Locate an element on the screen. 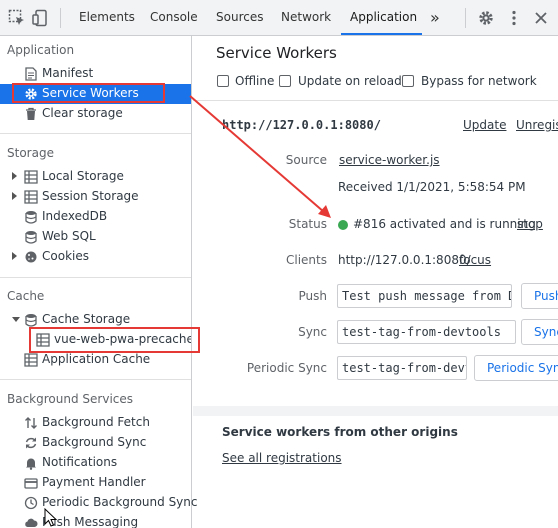  sidebar-item-local-storage: Local Storage is located at coordinates (95, 177).